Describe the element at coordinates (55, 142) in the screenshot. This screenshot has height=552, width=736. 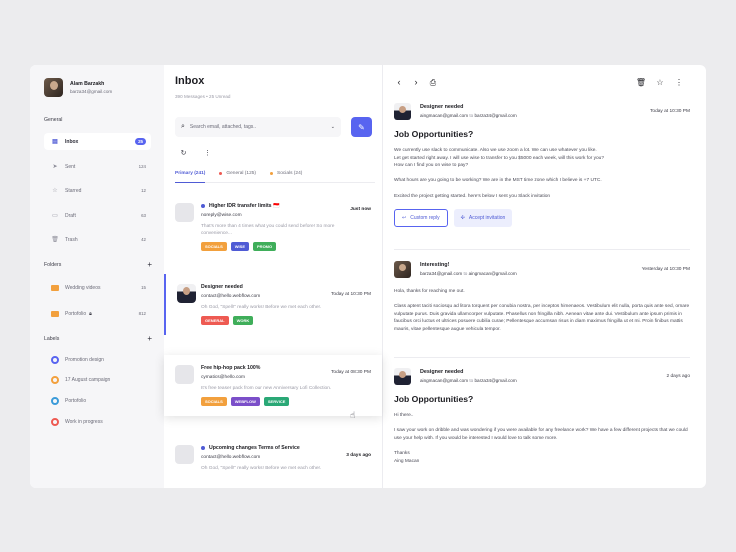
I see `inbox-icon: ▤` at that location.